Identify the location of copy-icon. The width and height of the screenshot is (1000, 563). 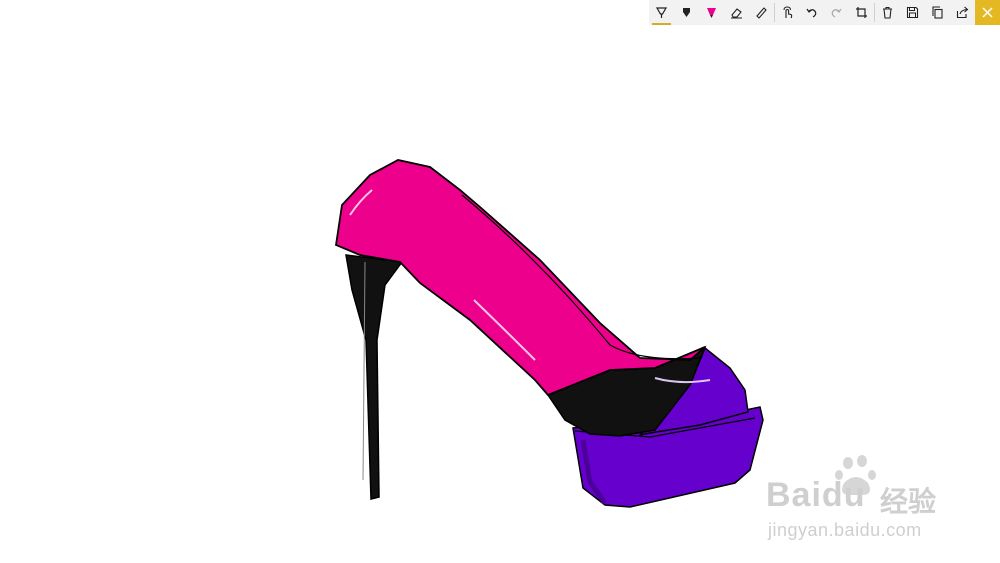
(937, 12).